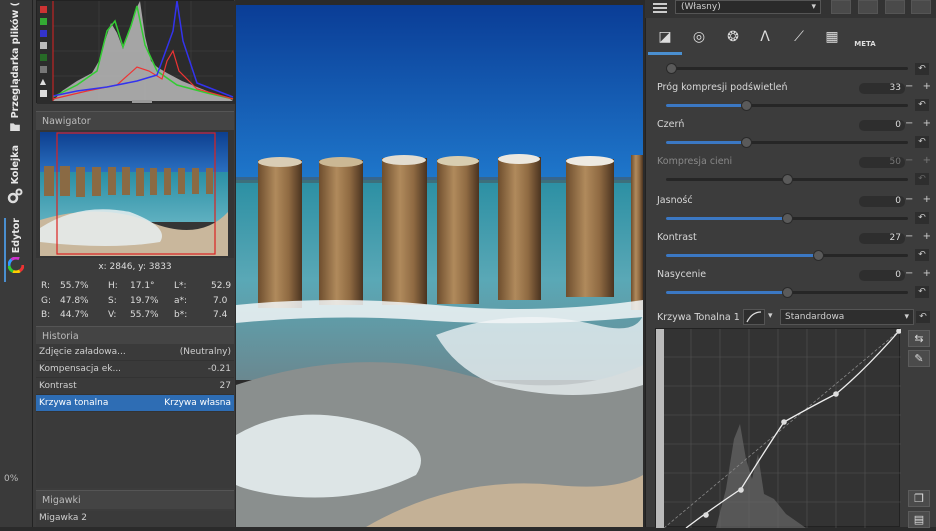 This screenshot has height=531, width=936. What do you see at coordinates (43, 22) in the screenshot?
I see `green-channel-toggle` at bounding box center [43, 22].